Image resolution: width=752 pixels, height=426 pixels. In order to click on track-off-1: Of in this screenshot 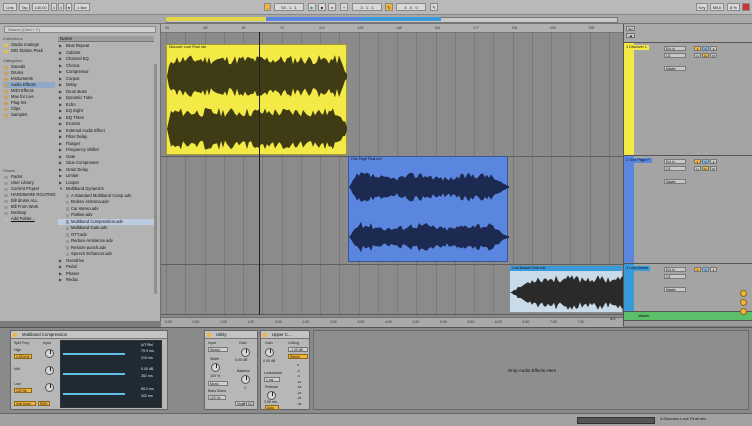, I will do `click(713, 55)`.